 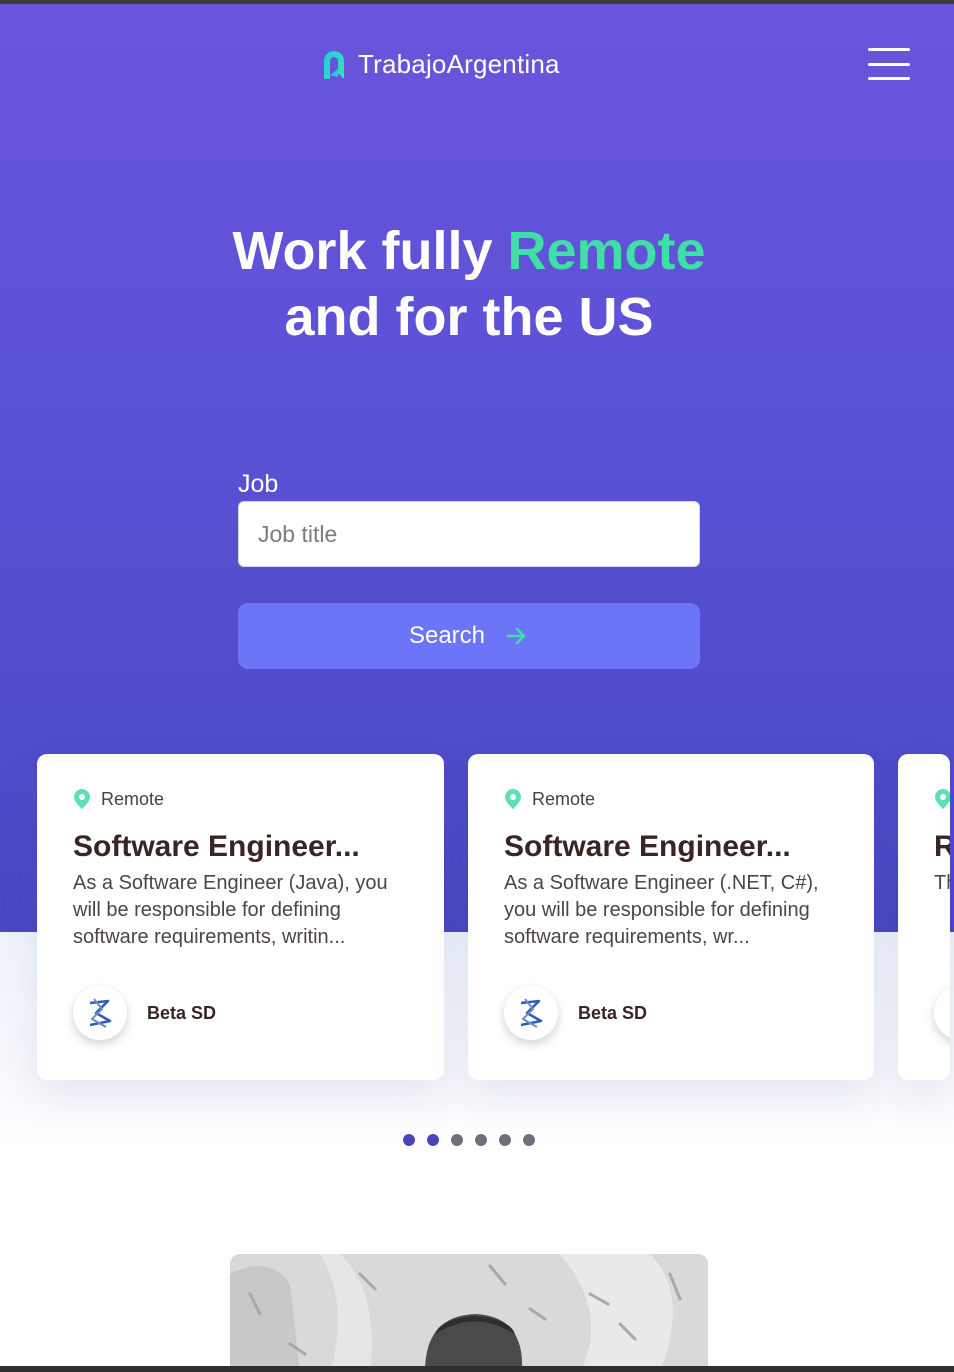 What do you see at coordinates (469, 1313) in the screenshot?
I see `profile-photo` at bounding box center [469, 1313].